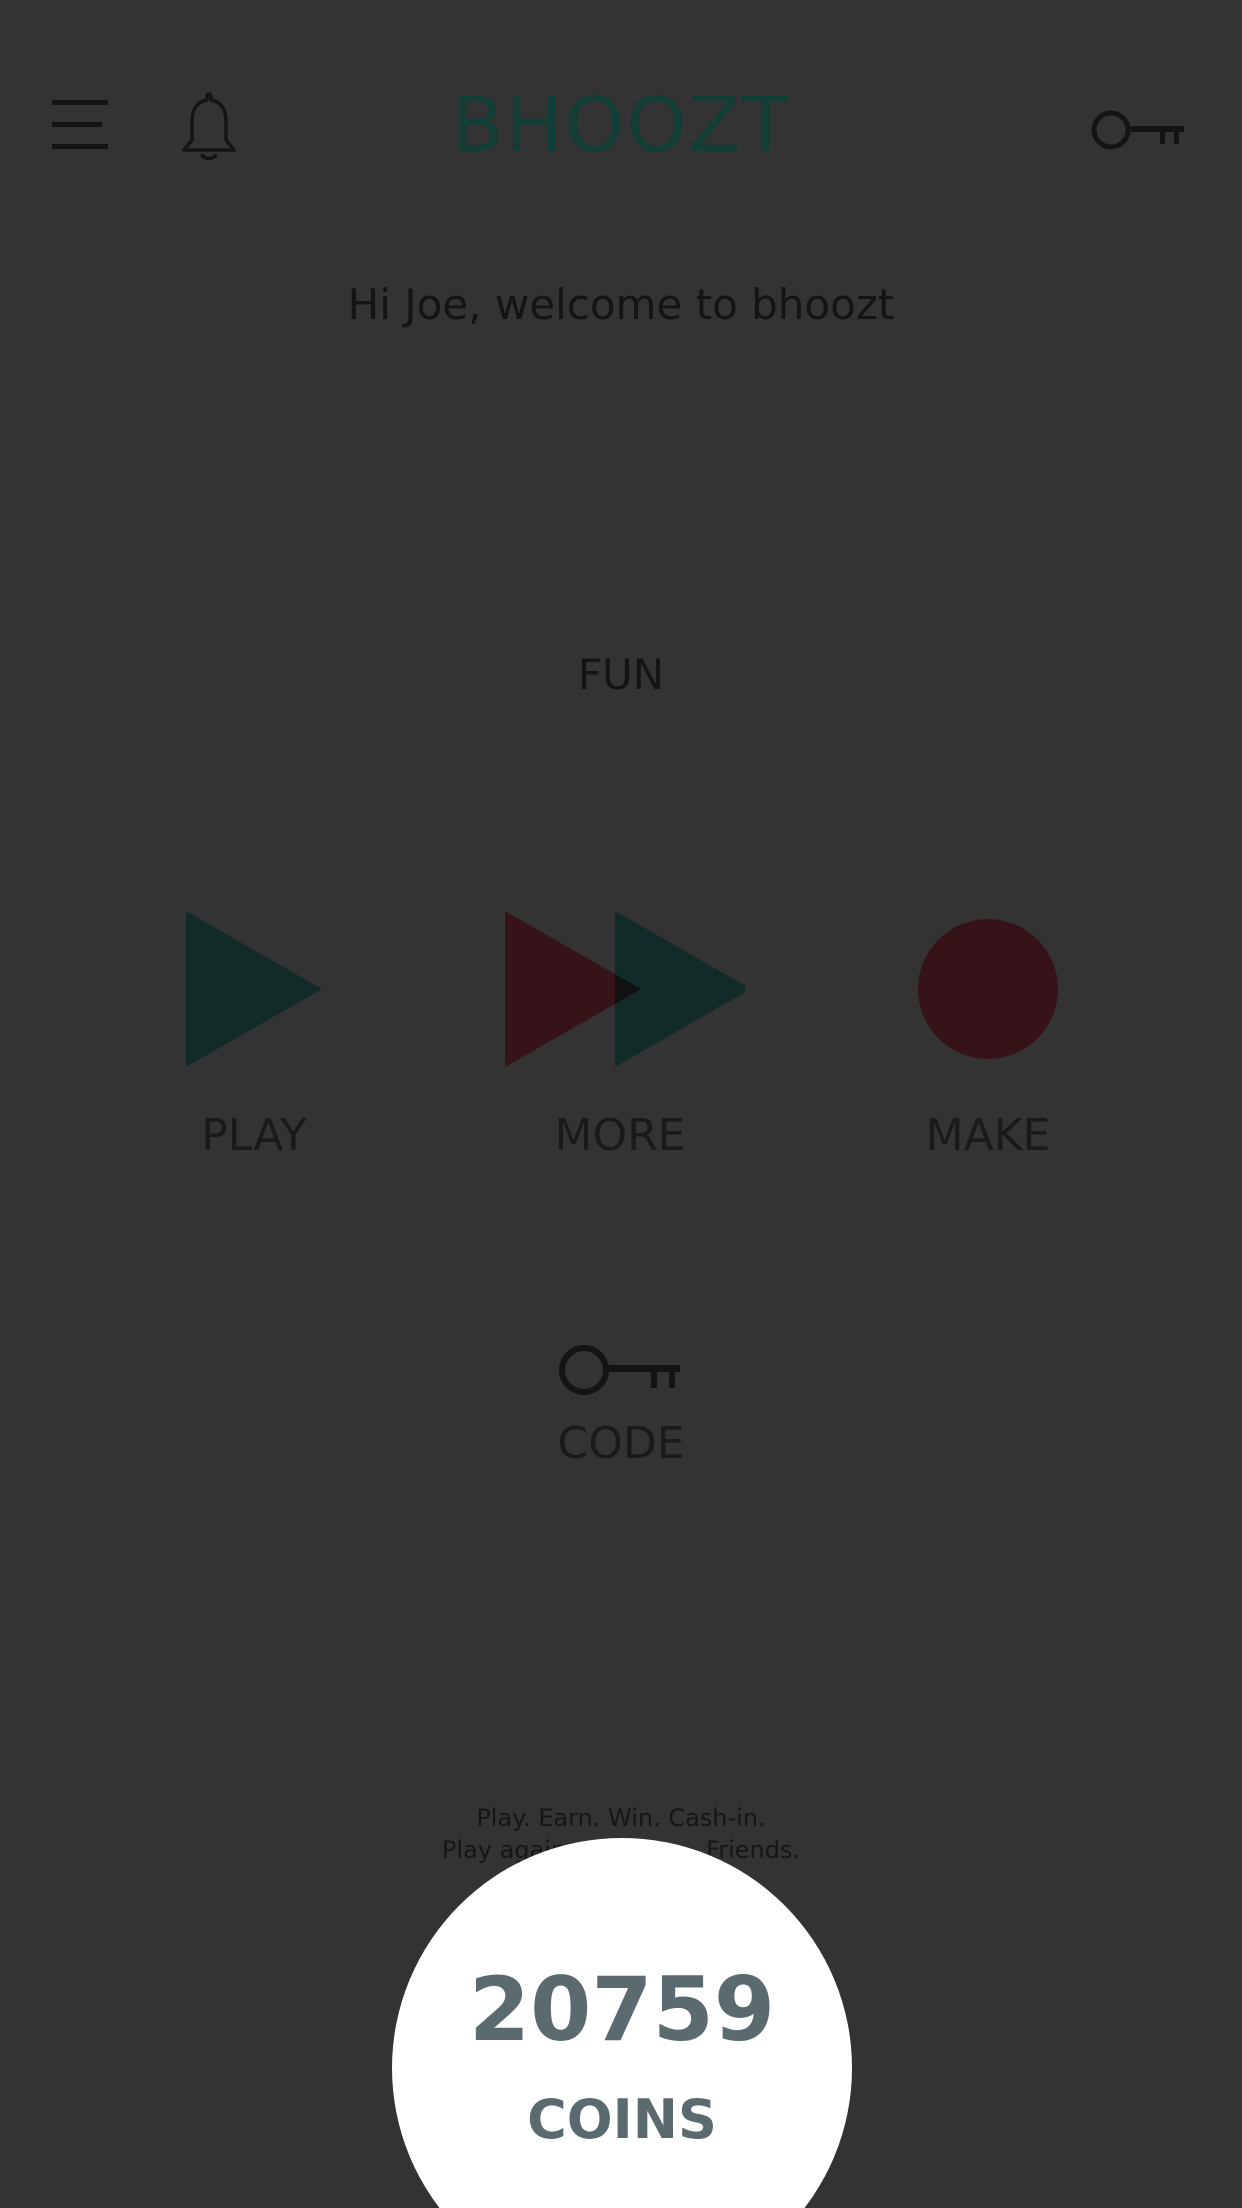 Image resolution: width=1242 pixels, height=2208 pixels. I want to click on play-label: PLAY, so click(254, 1135).